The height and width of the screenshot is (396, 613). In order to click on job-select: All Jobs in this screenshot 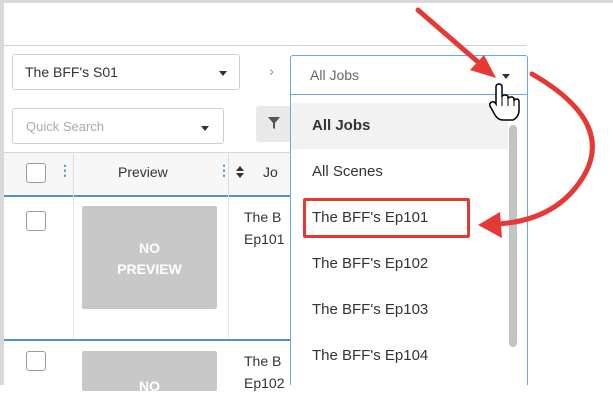, I will do `click(409, 75)`.